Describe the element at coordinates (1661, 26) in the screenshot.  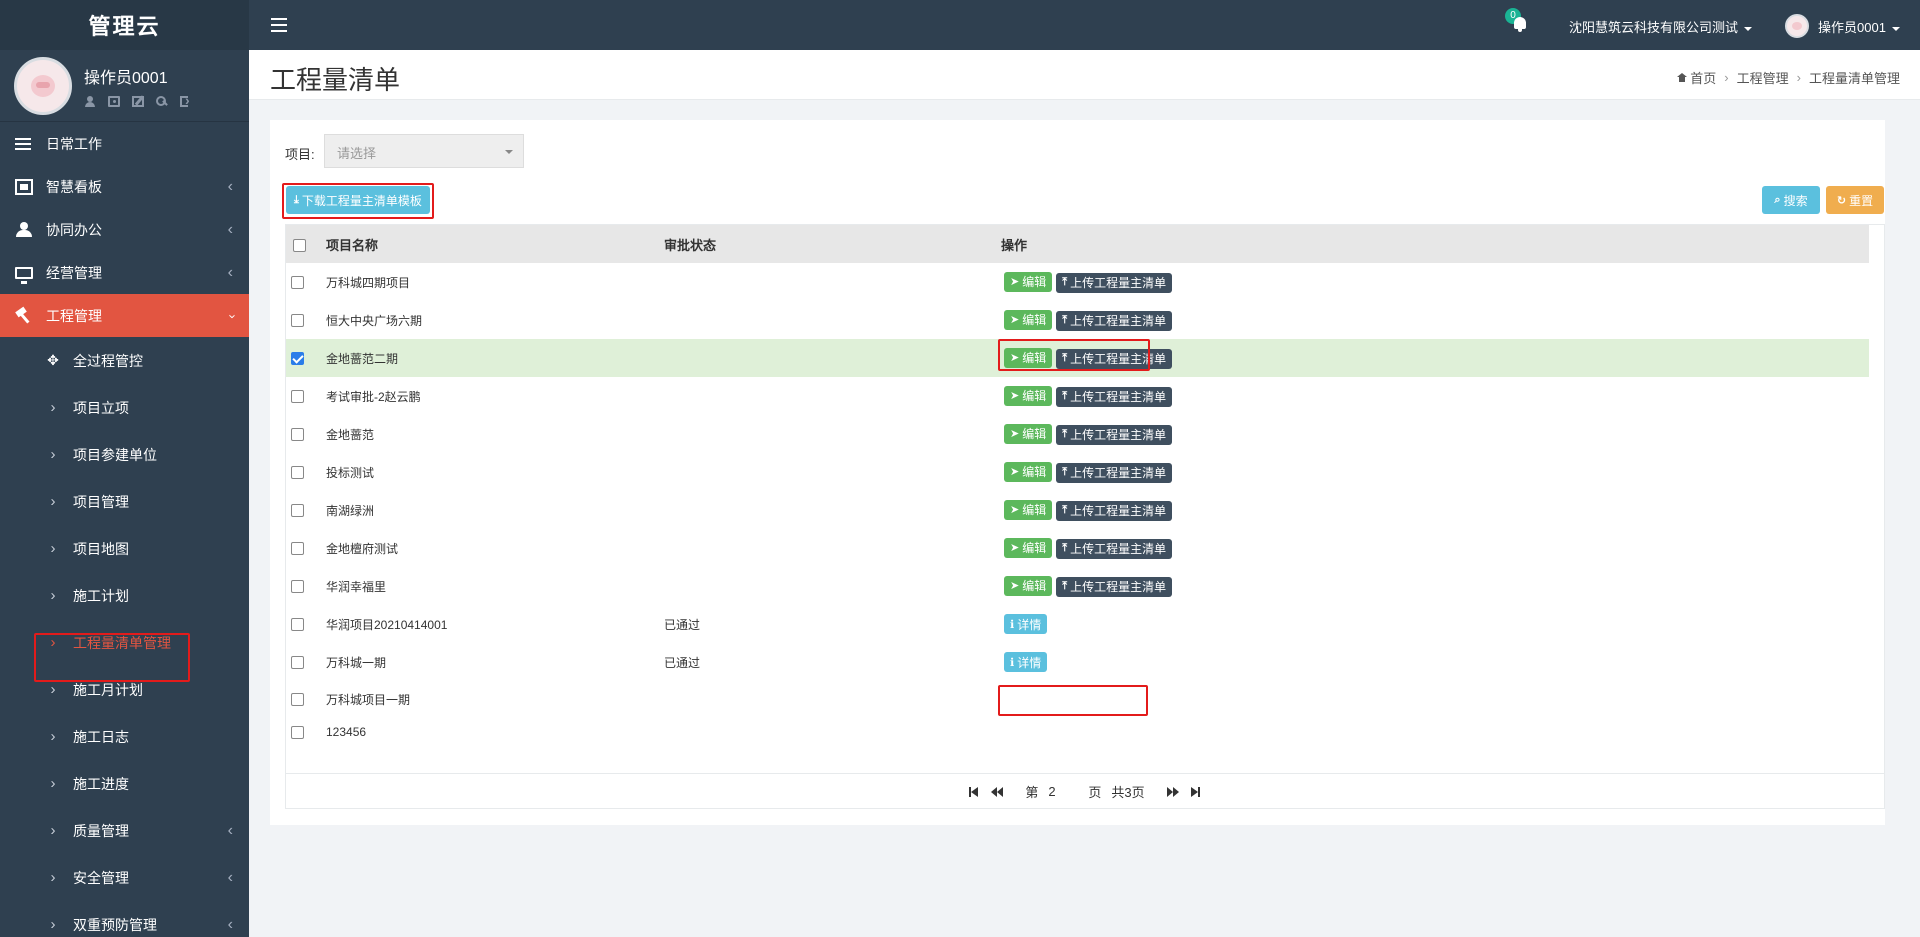
I see `company-dropdown: 沈阳慧筑云科技有限公司测试` at that location.